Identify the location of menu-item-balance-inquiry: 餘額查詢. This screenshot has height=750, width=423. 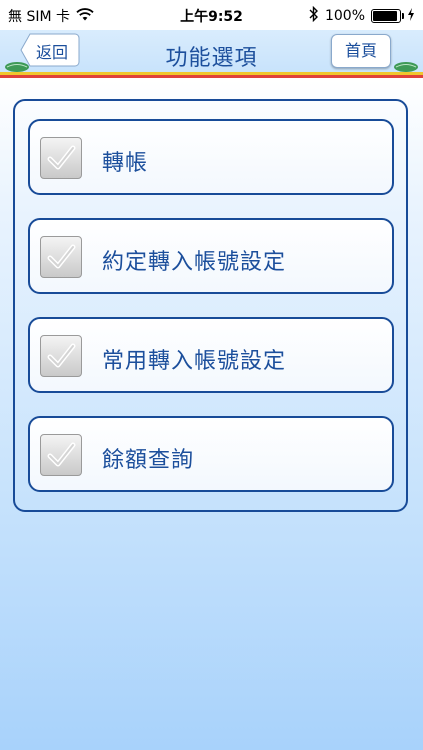
(211, 454).